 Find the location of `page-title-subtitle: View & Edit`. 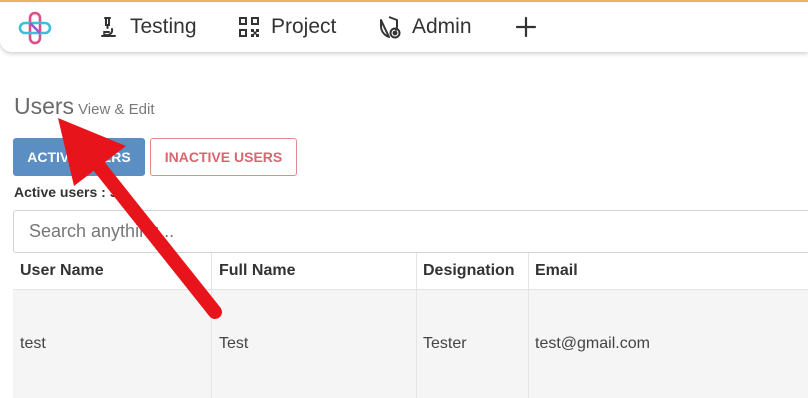

page-title-subtitle: View & Edit is located at coordinates (116, 109).